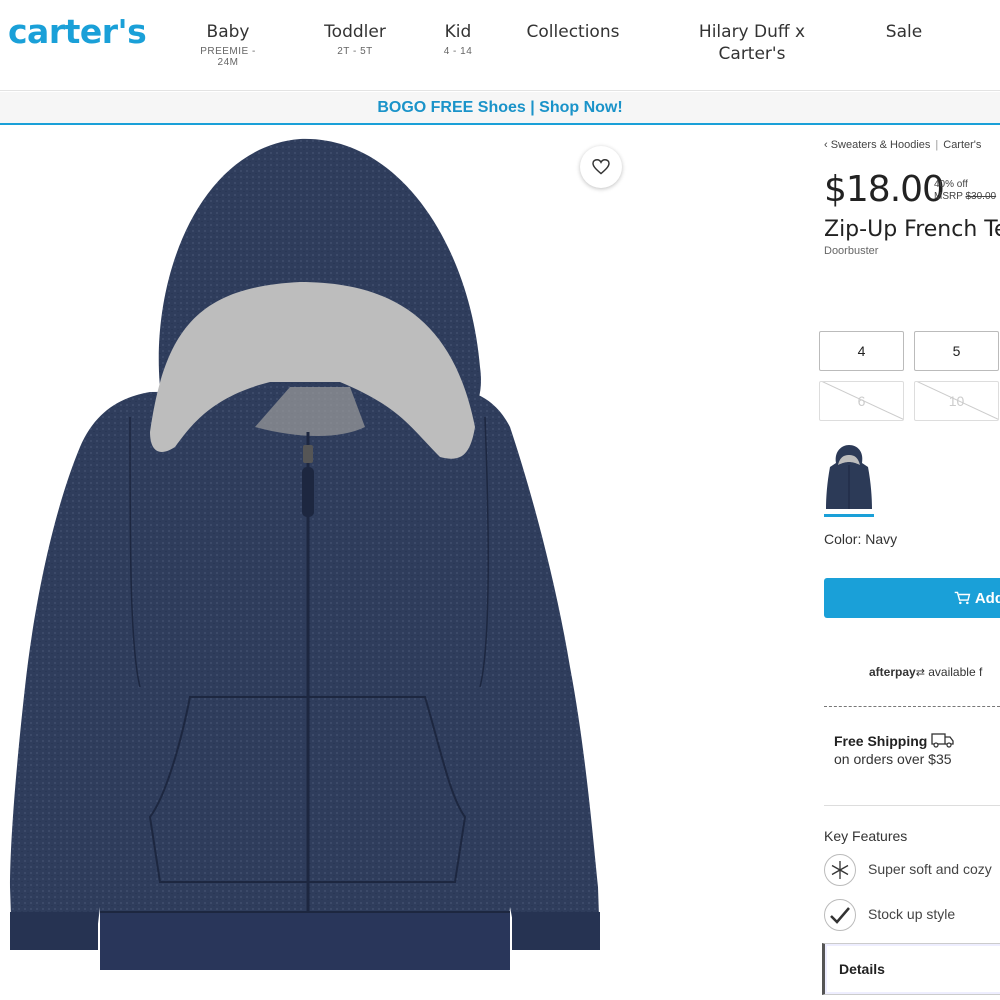 The width and height of the screenshot is (1000, 1000). What do you see at coordinates (893, 759) in the screenshot?
I see `free-shipping-subtext: on orders over $35` at bounding box center [893, 759].